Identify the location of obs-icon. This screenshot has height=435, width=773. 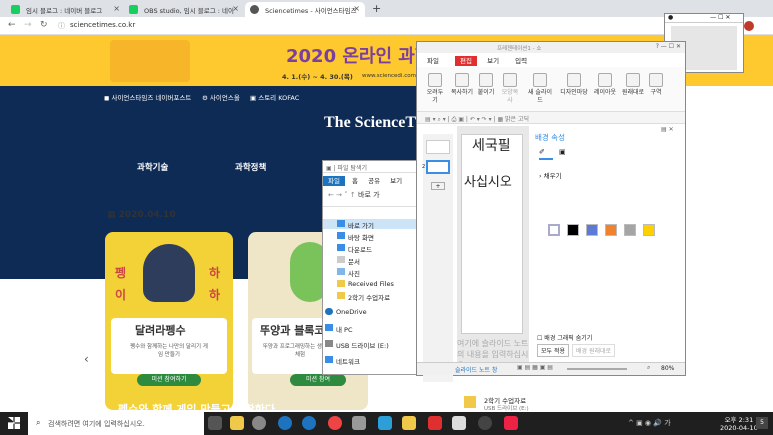
(485, 423).